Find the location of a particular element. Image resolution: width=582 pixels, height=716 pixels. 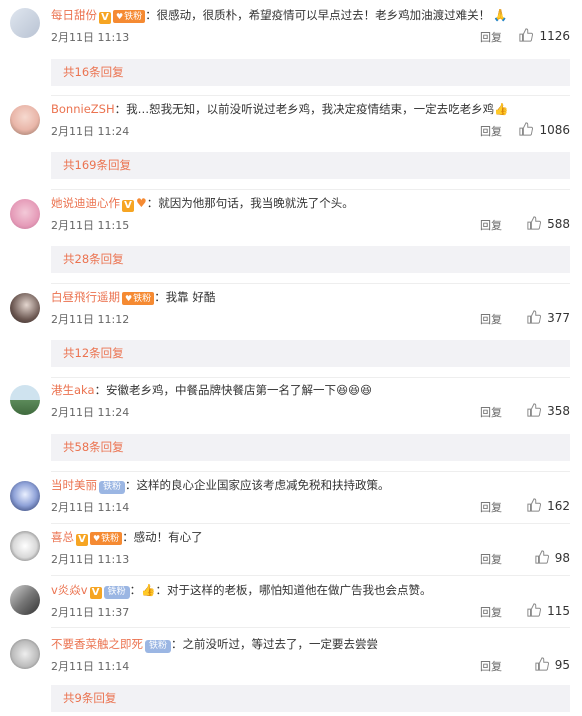

username: 当时美丽 is located at coordinates (74, 485).